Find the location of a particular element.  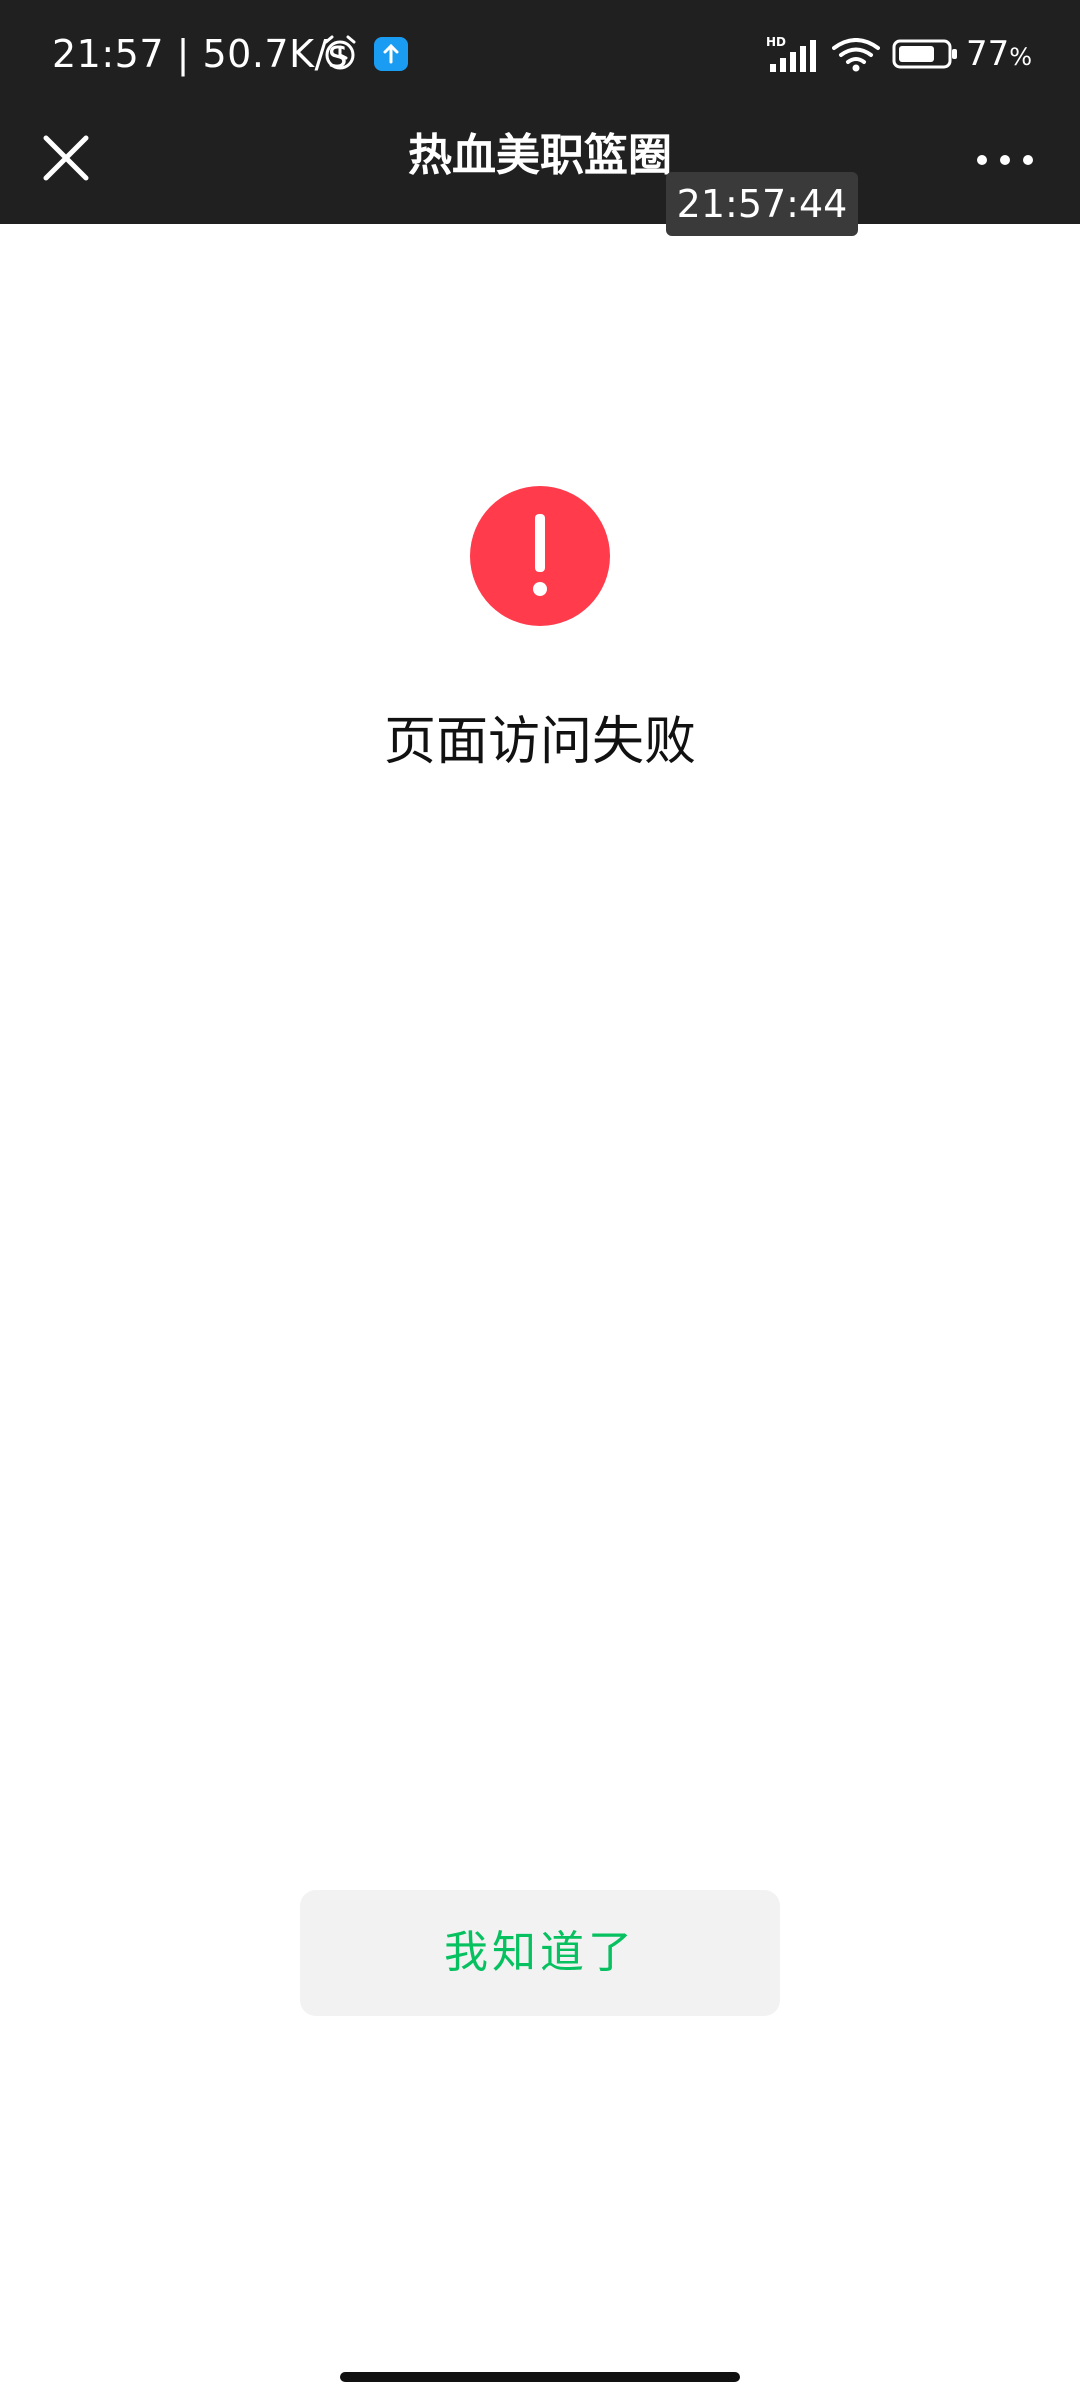

signal-hd-label: HD is located at coordinates (776, 42).